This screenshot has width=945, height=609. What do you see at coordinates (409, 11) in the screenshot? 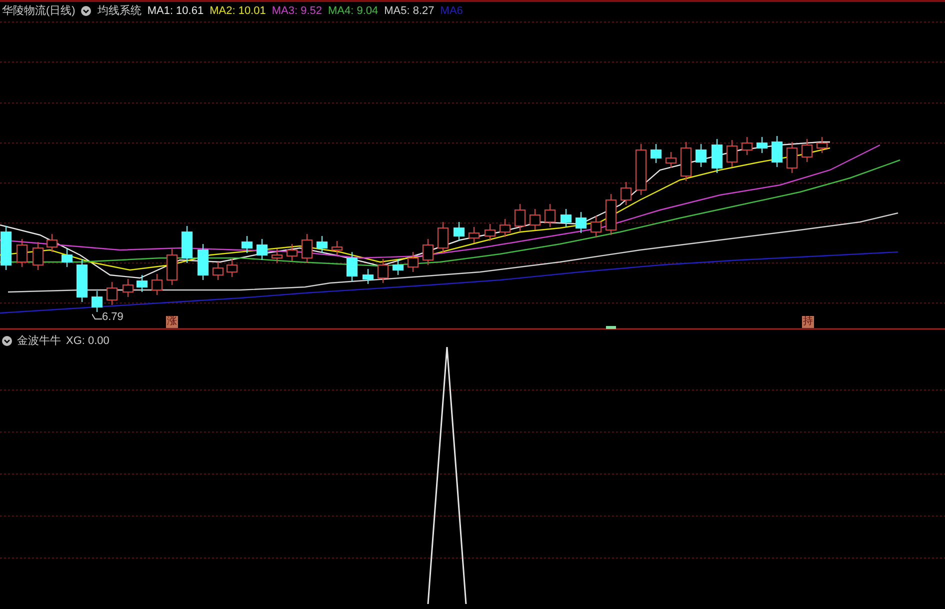
I see `moving-average-reading: MA5: 8.27` at bounding box center [409, 11].